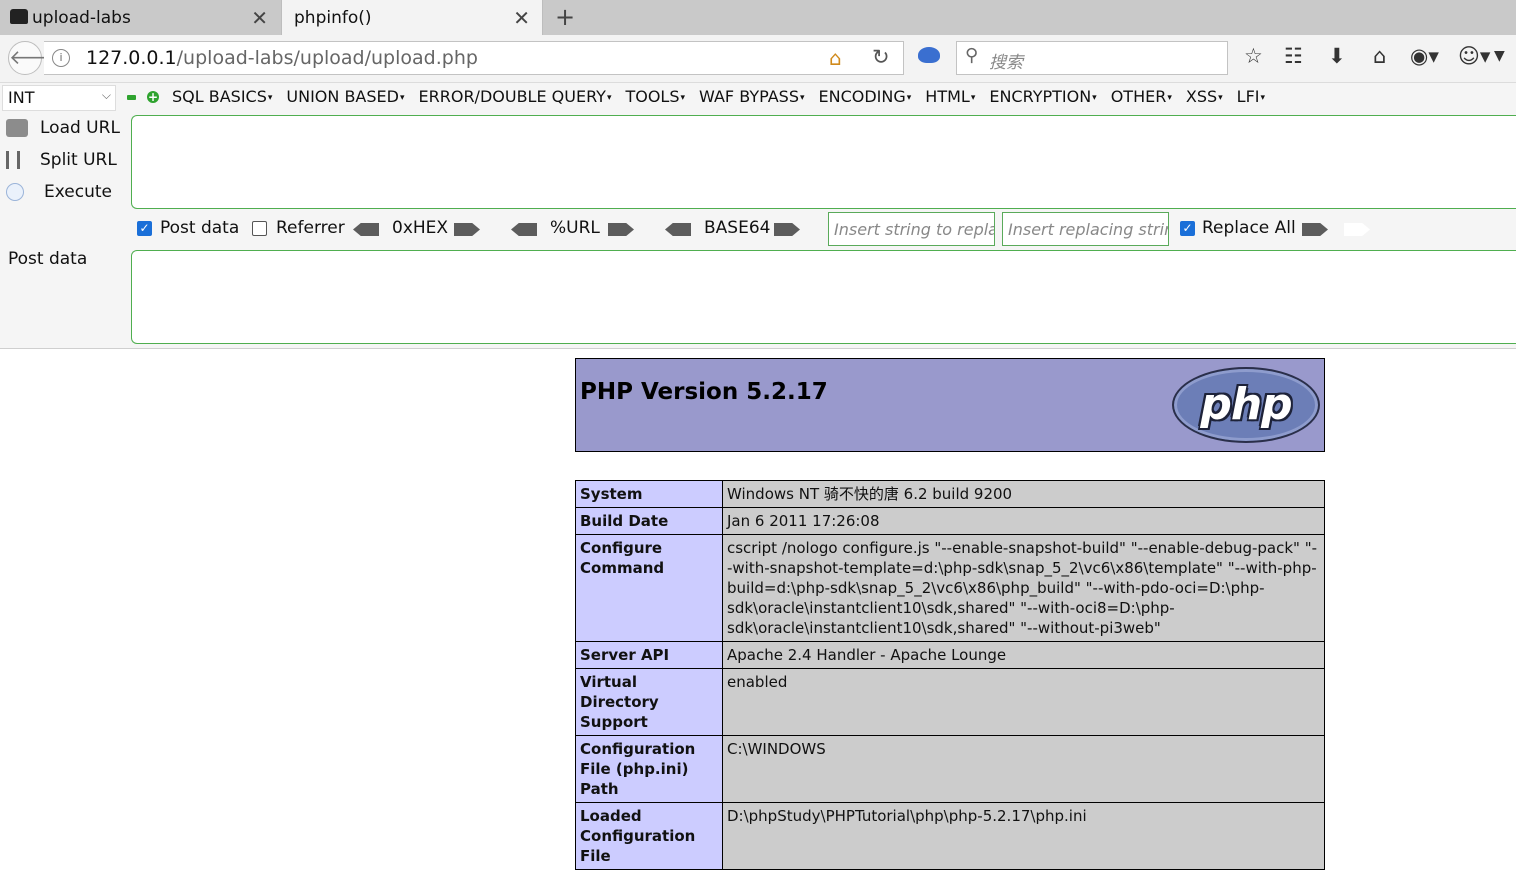 The width and height of the screenshot is (1516, 870). I want to click on php-logo-text: php, so click(1246, 404).